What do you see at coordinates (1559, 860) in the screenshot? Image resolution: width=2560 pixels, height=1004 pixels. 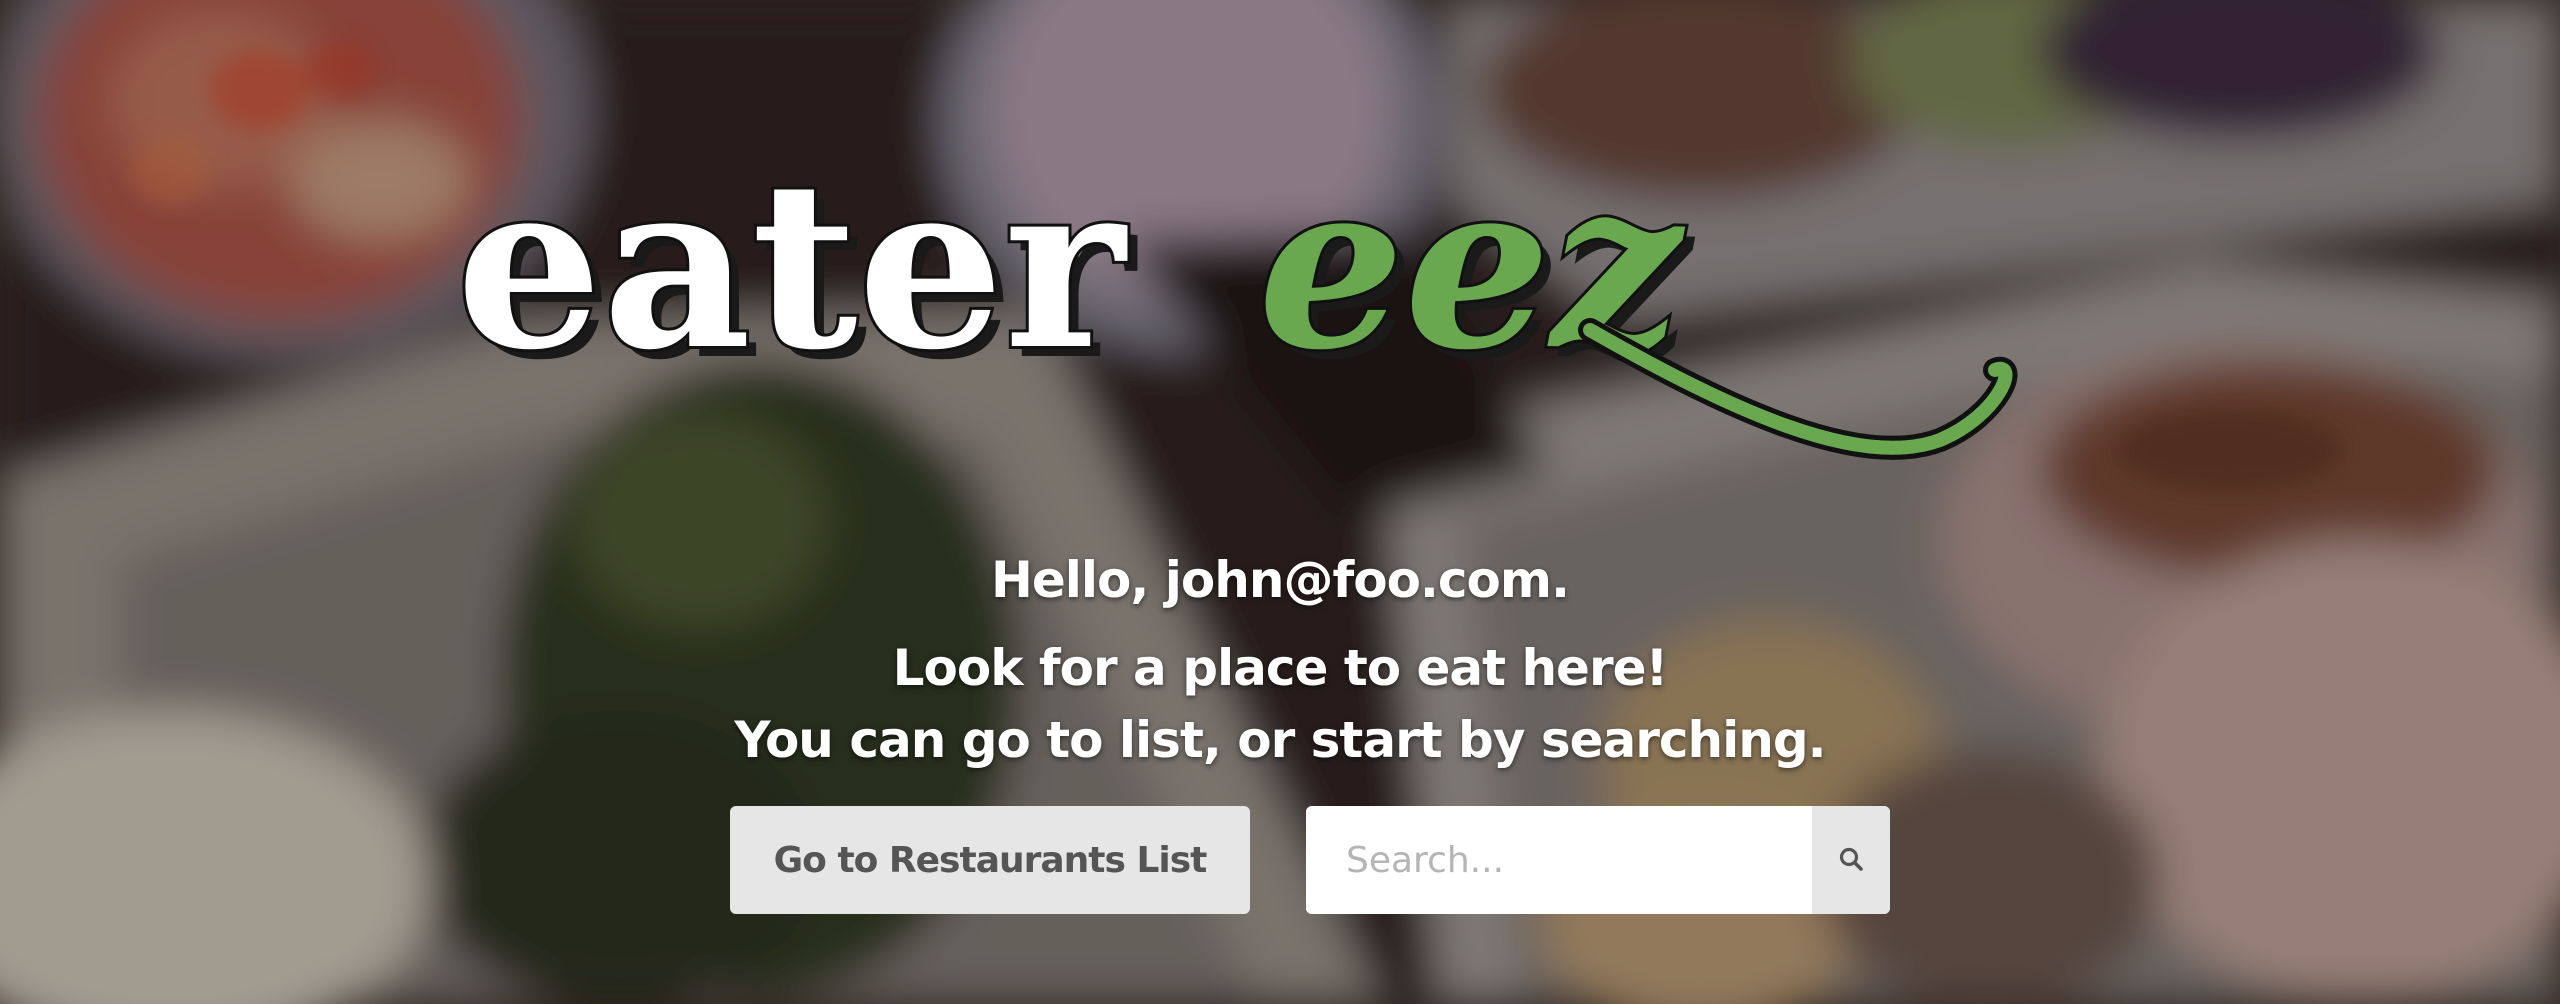 I see `search-input` at bounding box center [1559, 860].